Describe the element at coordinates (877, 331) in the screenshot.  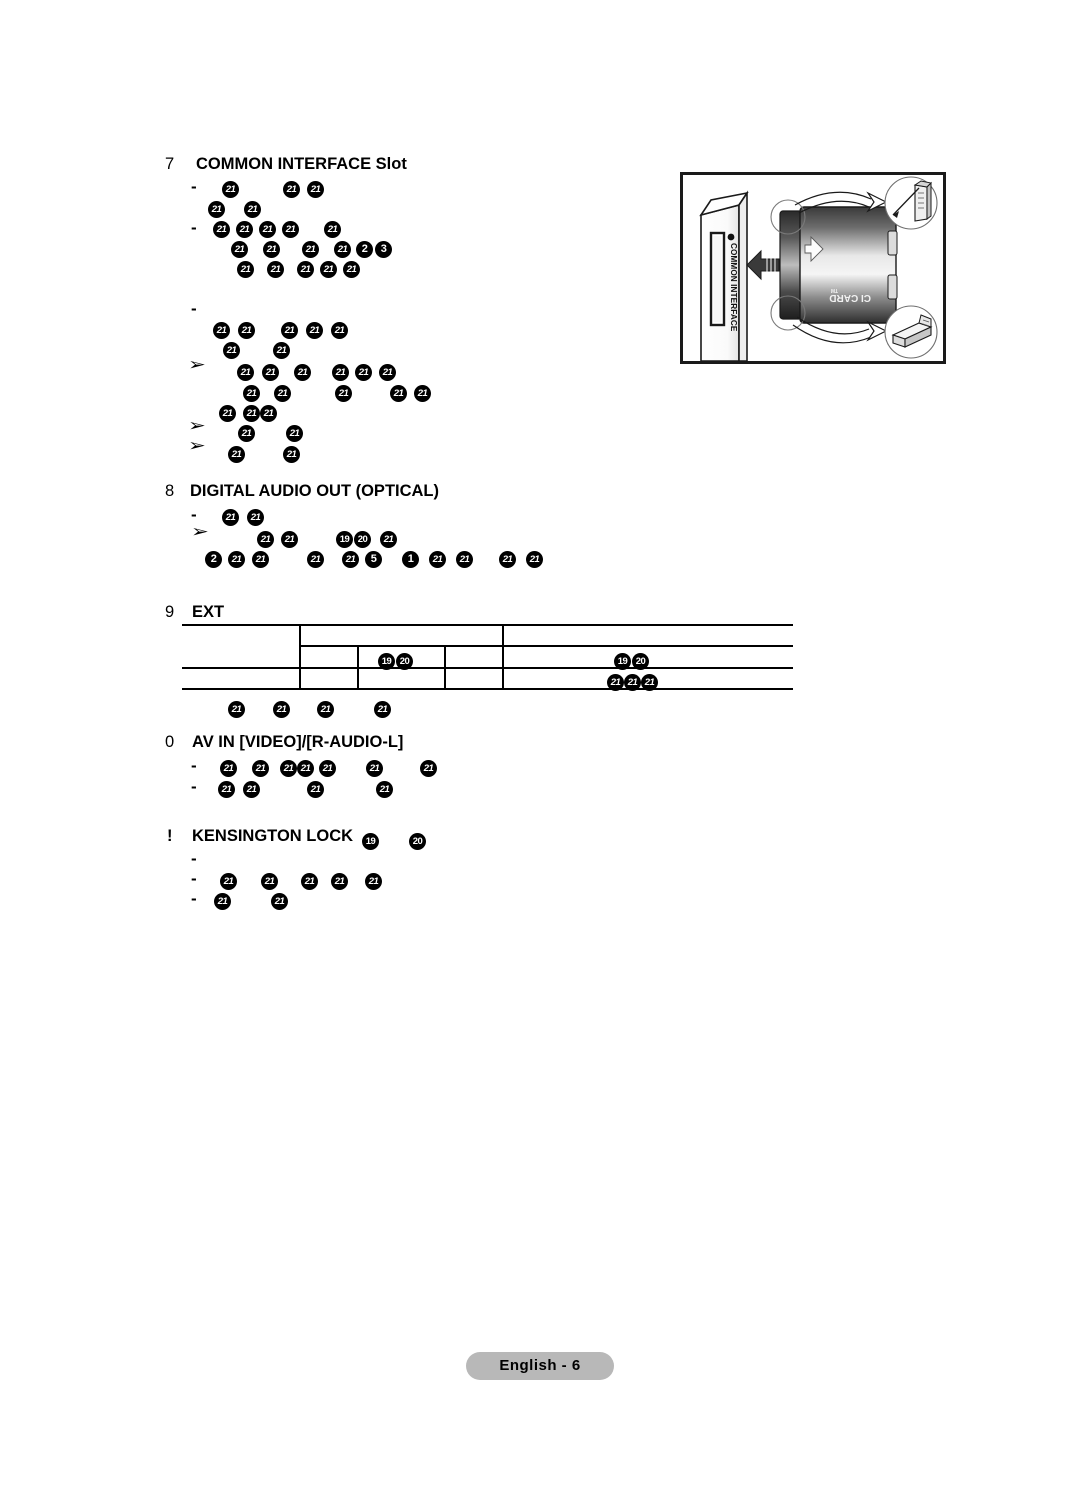
I see `callout-arrowhead-bottom` at that location.